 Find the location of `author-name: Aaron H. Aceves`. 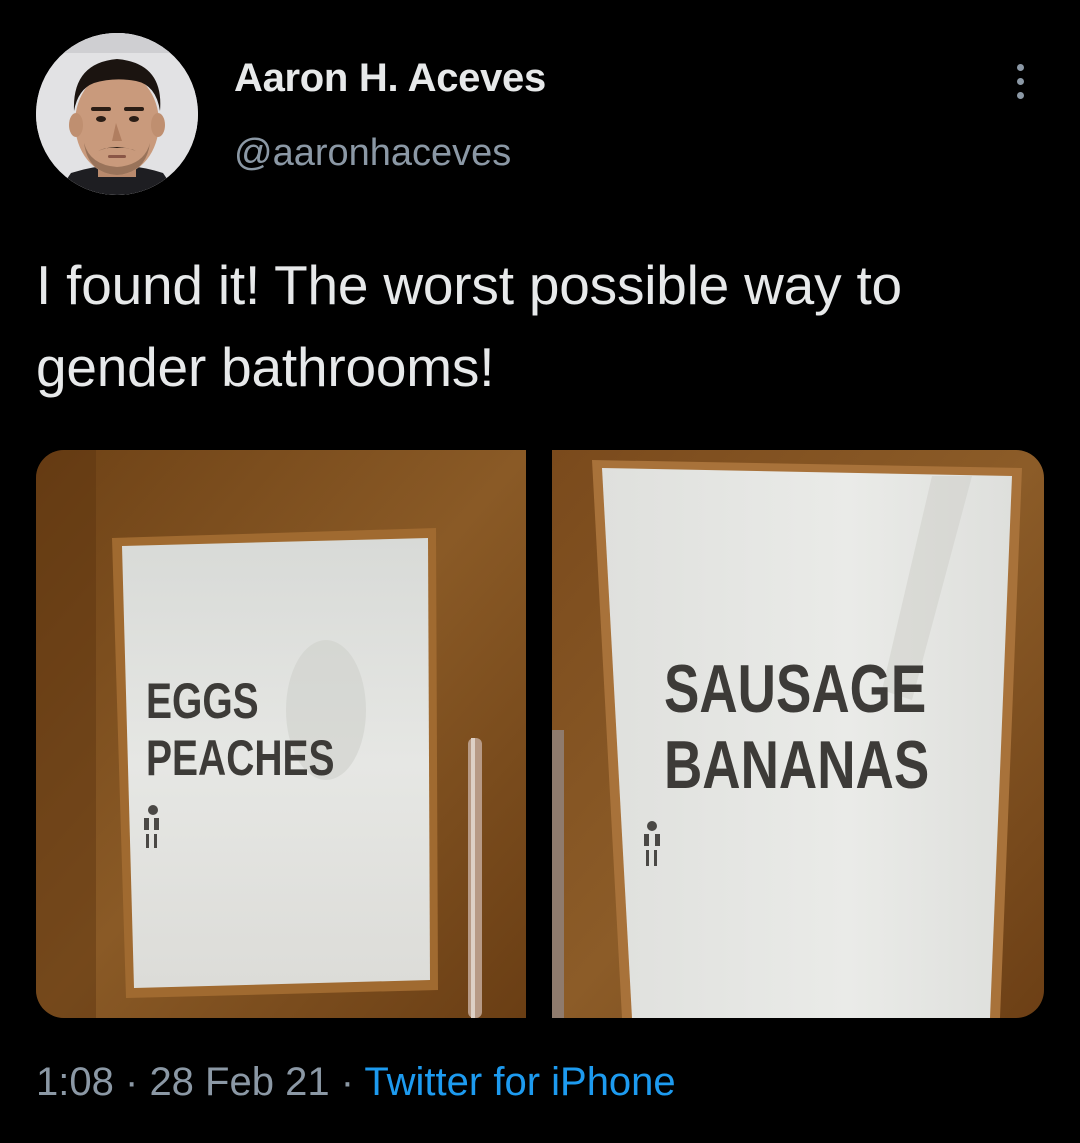

author-name: Aaron H. Aceves is located at coordinates (390, 78).